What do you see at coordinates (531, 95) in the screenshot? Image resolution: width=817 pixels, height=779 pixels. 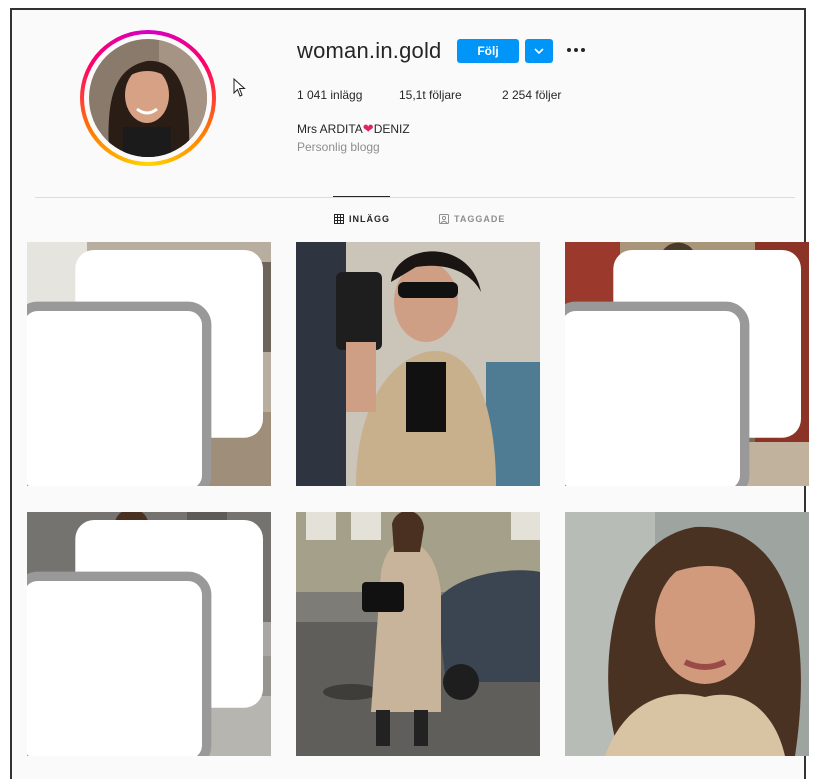 I see `following-count: 2 254 följer` at bounding box center [531, 95].